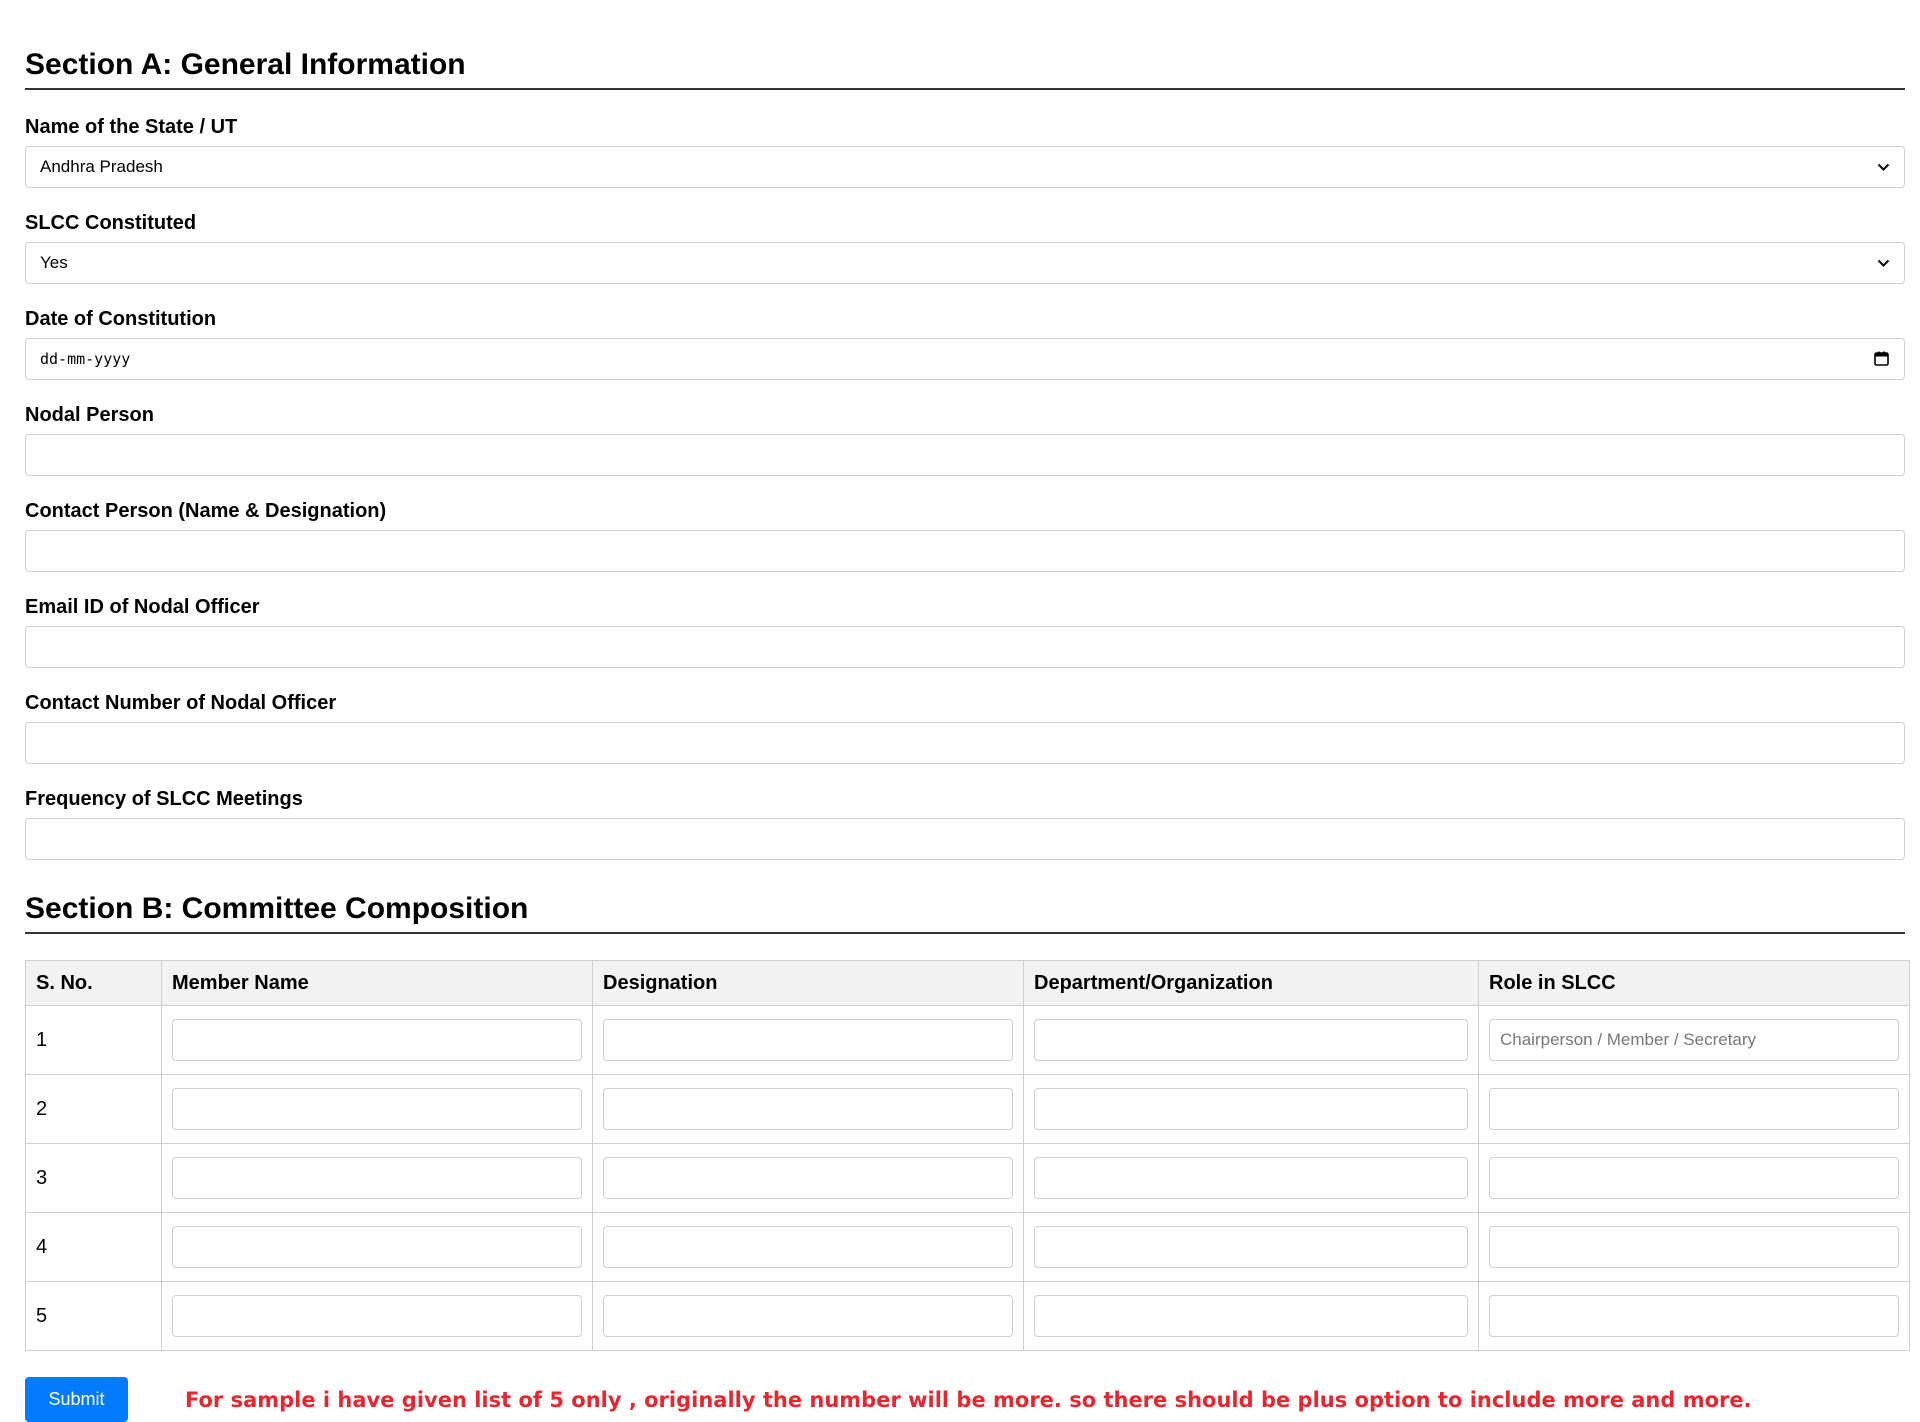 This screenshot has height=1422, width=1920. What do you see at coordinates (965, 359) in the screenshot?
I see `date-input: dd-mm-yyyy` at bounding box center [965, 359].